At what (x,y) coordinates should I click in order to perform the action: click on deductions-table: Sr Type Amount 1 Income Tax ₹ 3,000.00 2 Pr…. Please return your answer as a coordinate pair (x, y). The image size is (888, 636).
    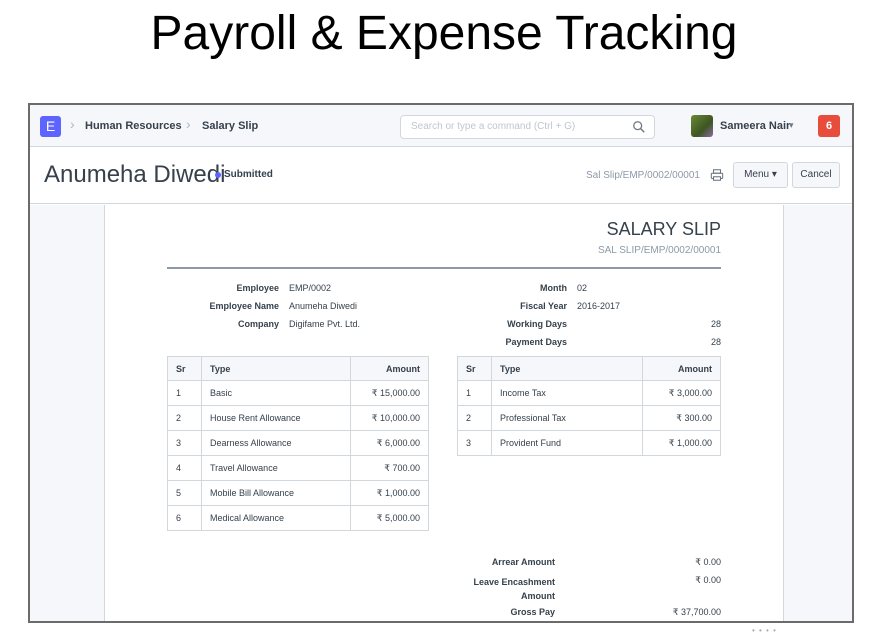
    Looking at the image, I should click on (589, 406).